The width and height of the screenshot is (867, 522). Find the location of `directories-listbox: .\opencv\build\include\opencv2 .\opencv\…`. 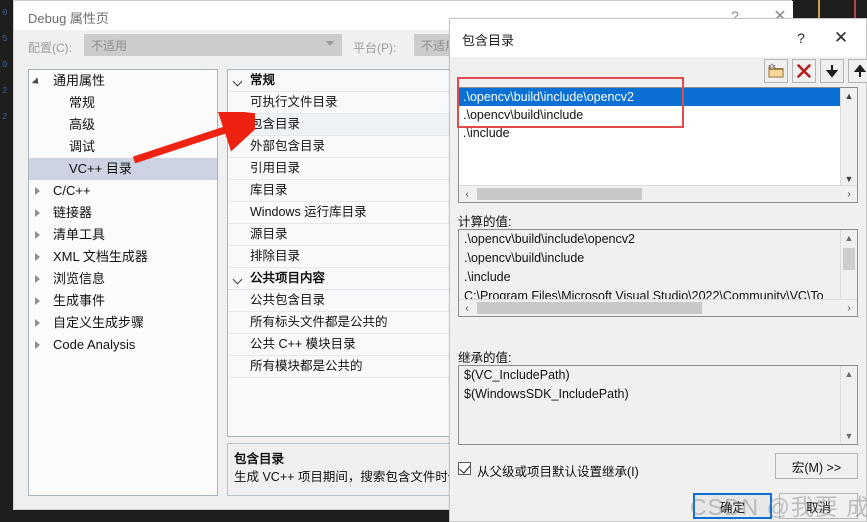

directories-listbox: .\opencv\build\include\opencv2 .\opencv\… is located at coordinates (658, 145).